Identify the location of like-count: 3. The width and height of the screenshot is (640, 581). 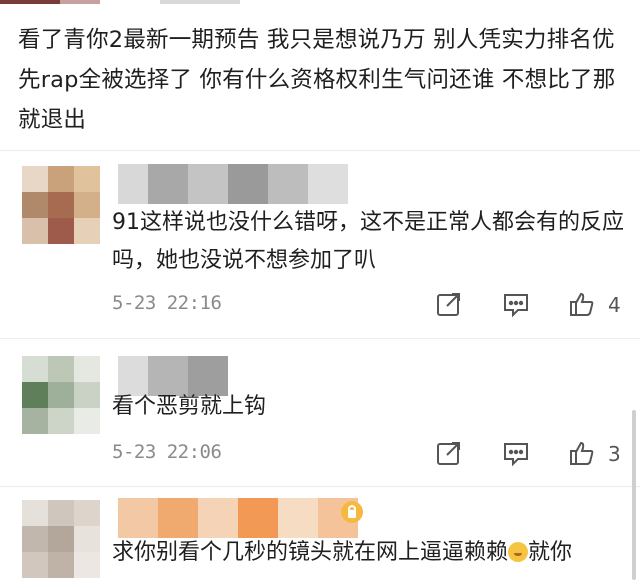
(614, 454).